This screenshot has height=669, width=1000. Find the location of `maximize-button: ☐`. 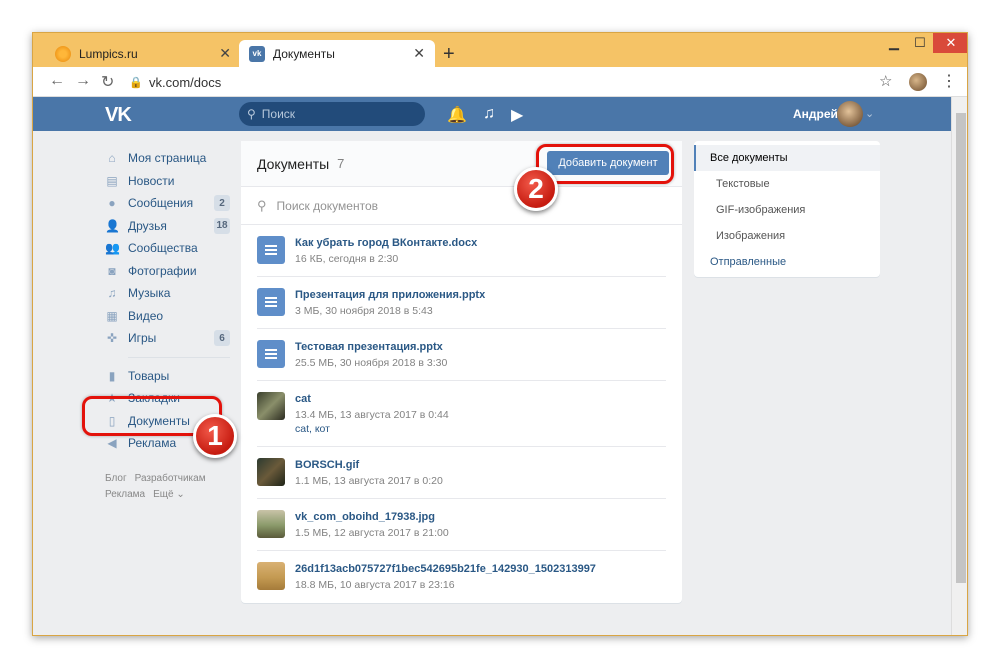

maximize-button: ☐ is located at coordinates (920, 43).